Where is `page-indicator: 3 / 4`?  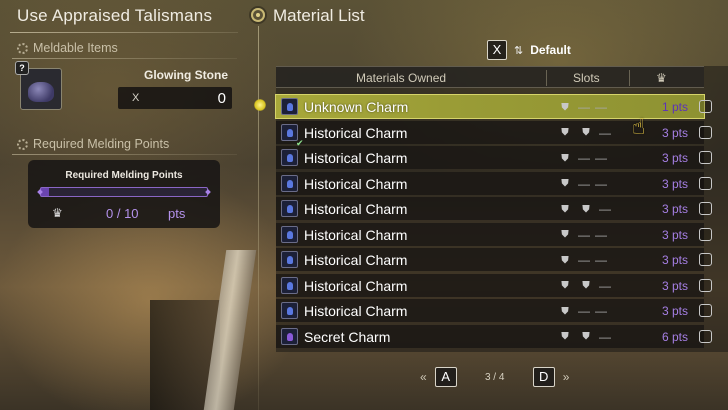
page-indicator: 3 / 4 is located at coordinates (494, 377).